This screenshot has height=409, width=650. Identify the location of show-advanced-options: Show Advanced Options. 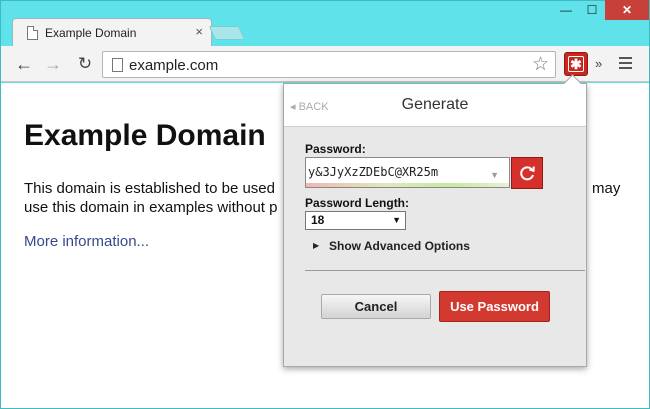
(399, 246).